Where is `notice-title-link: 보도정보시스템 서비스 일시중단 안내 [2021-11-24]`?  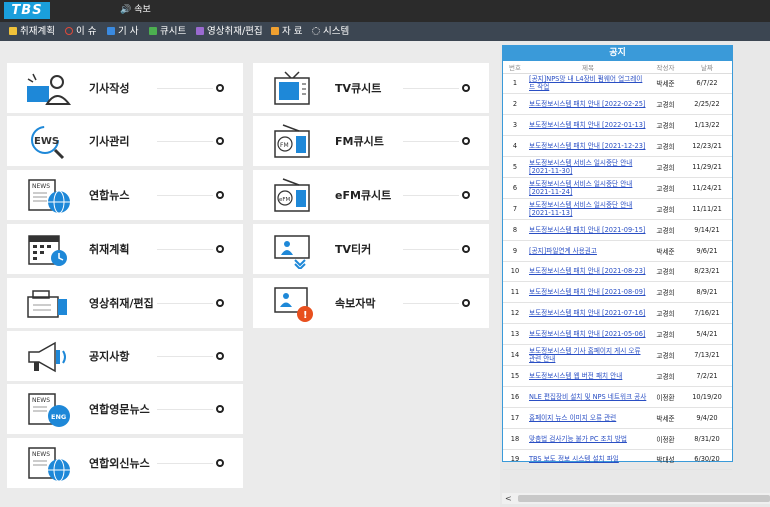 notice-title-link: 보도정보시스템 서비스 일시중단 안내 [2021-11-24] is located at coordinates (588, 188).